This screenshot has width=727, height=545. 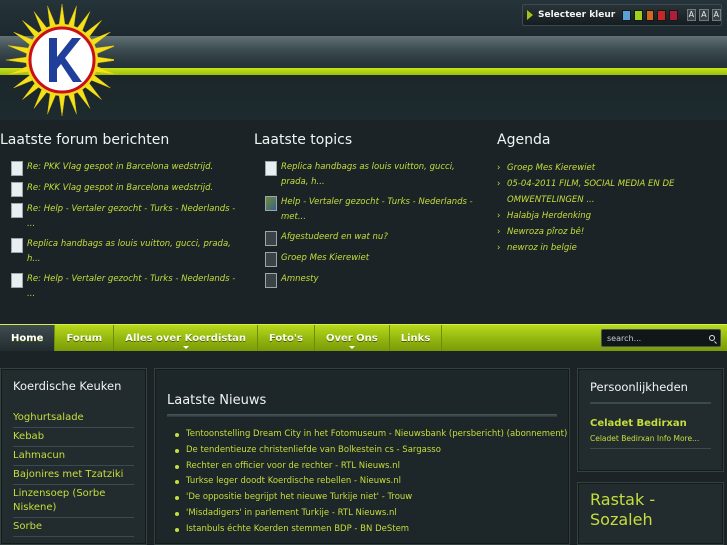 I want to click on agenda-item: Groep Mes Kierewiet, so click(x=597, y=168).